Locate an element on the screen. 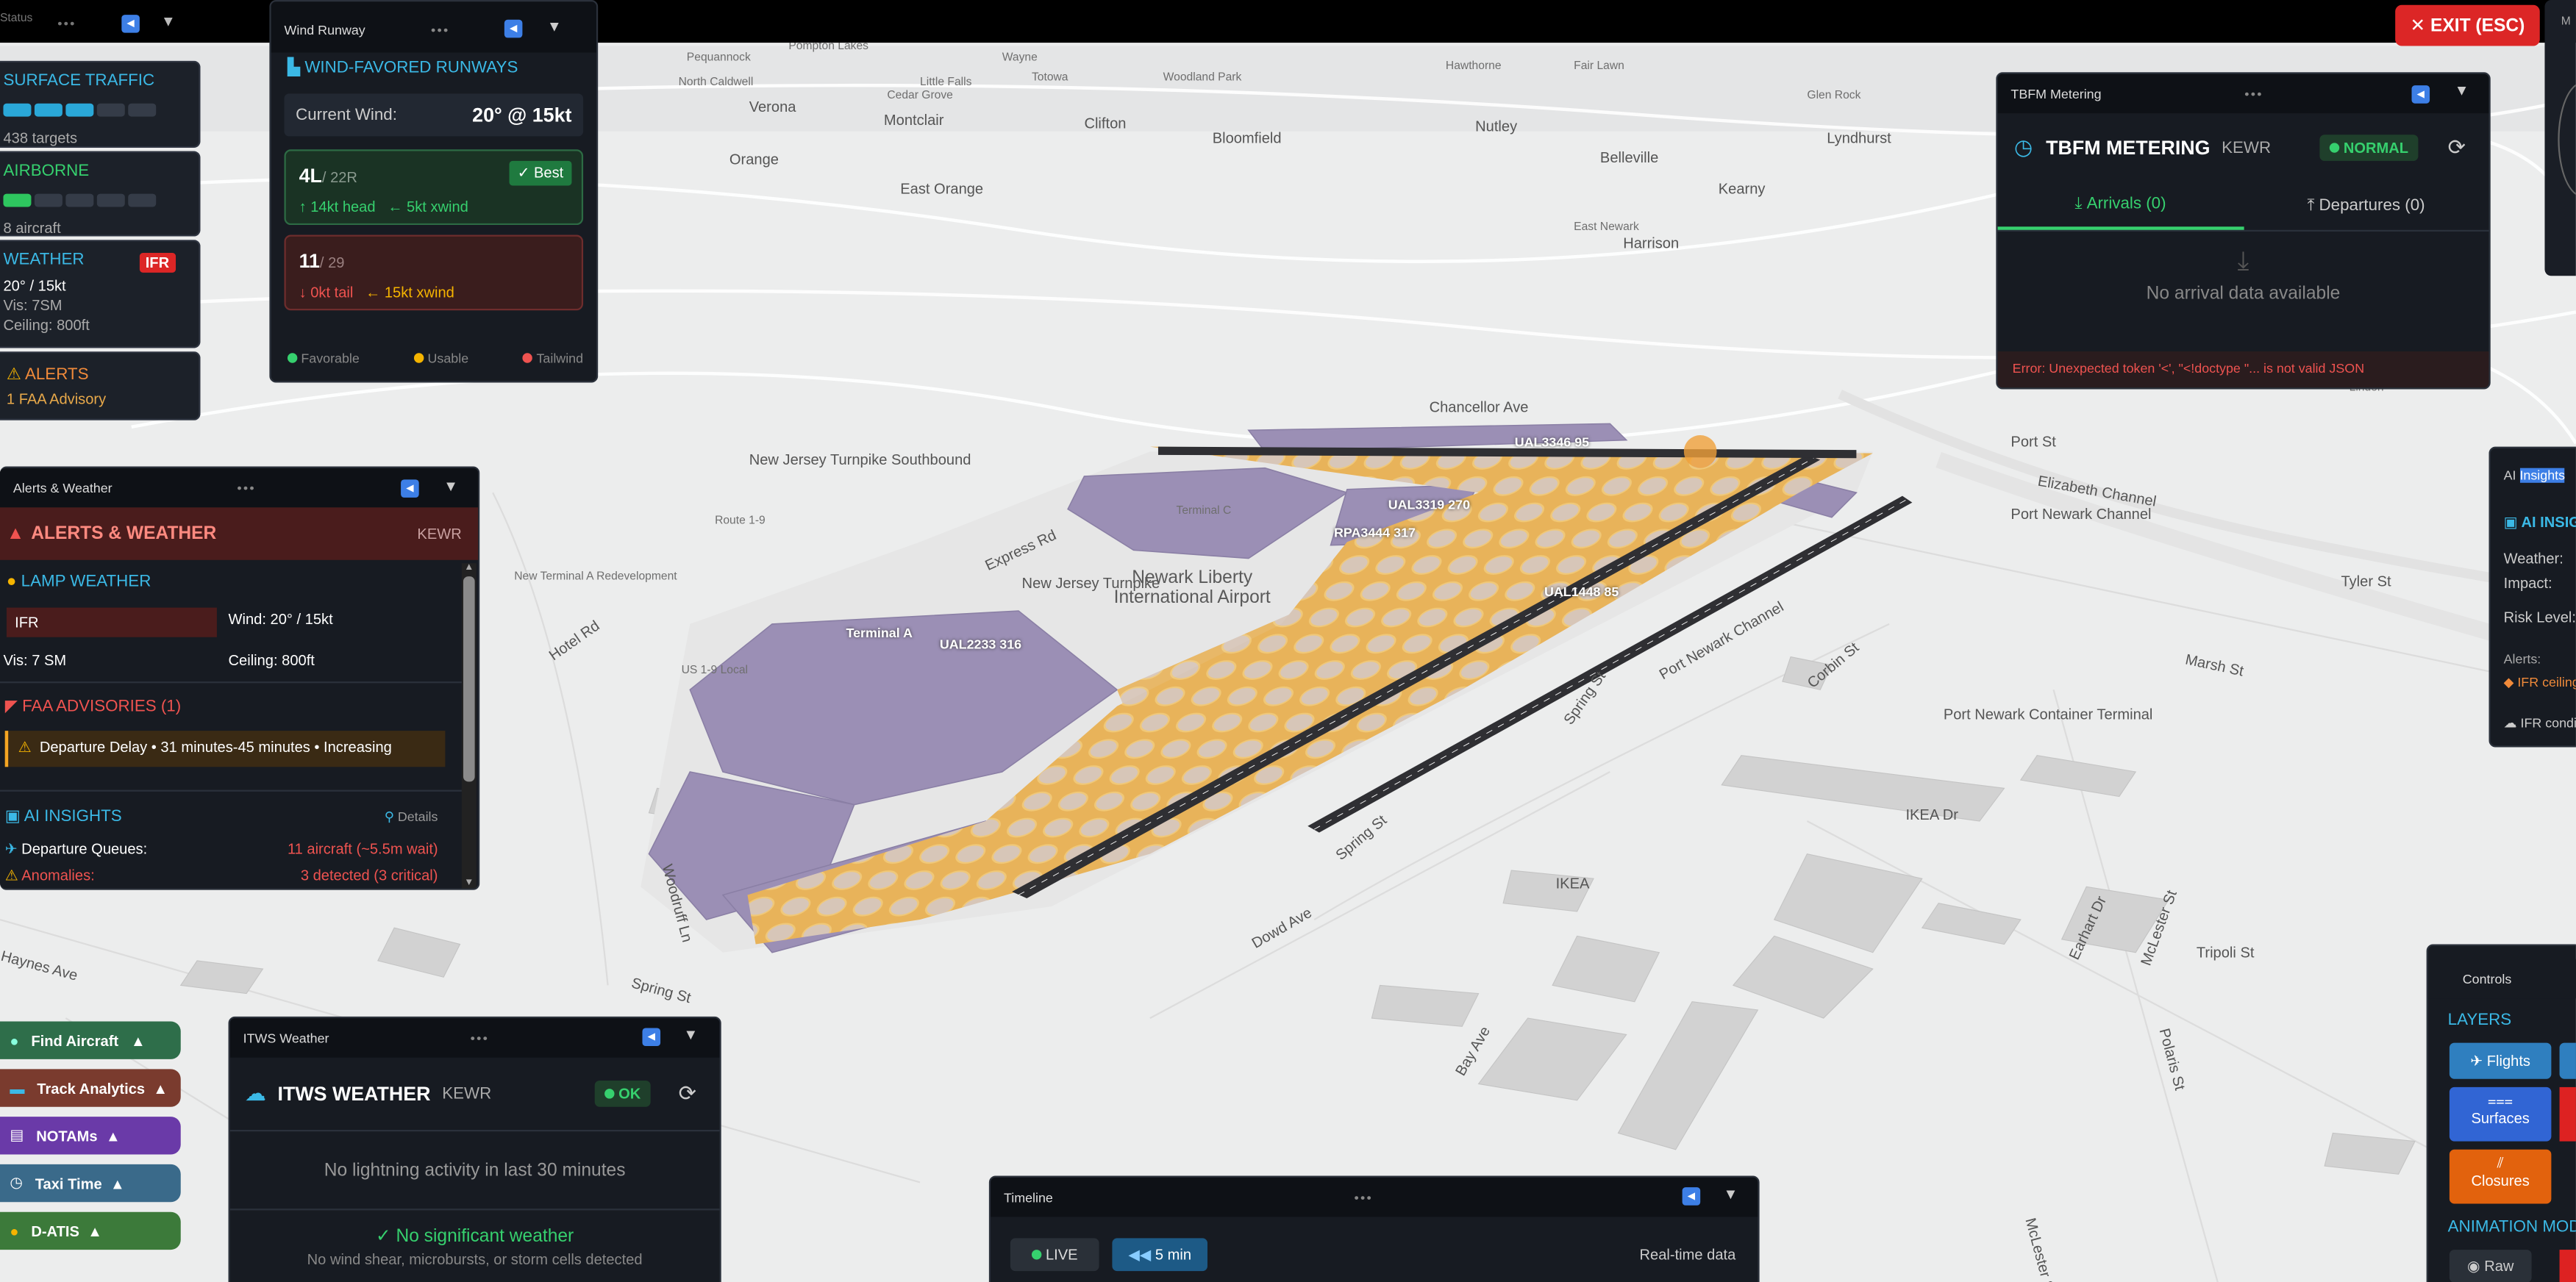 The image size is (2576, 1282). alerts-card: ⚠ ALERTS 1 FAA Advisory is located at coordinates (100, 385).